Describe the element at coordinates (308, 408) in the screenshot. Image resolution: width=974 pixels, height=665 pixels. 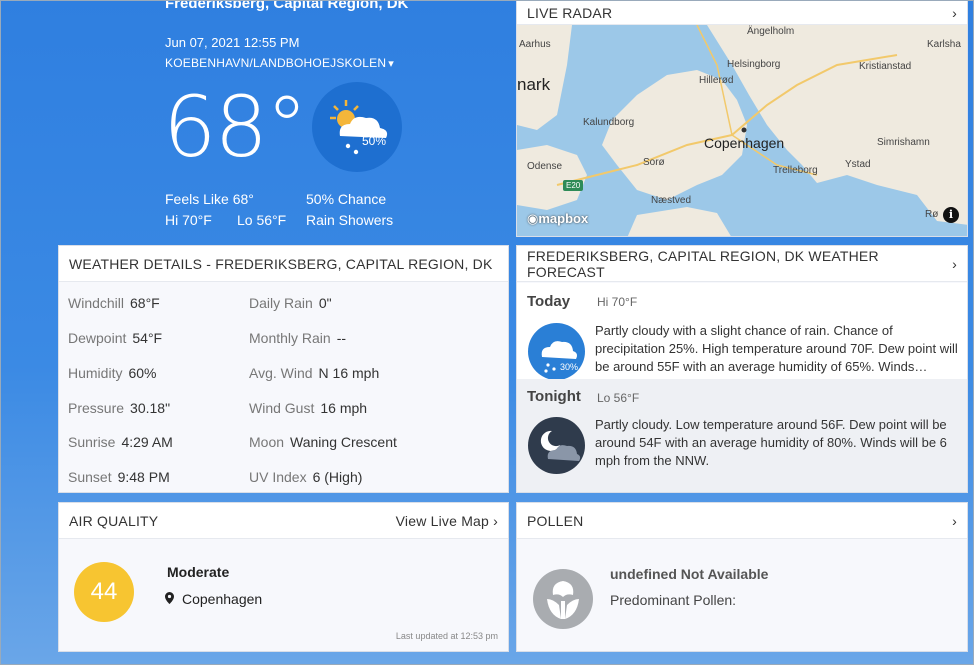
I see `detail-wind-gust: Wind Gust 16 mph` at that location.